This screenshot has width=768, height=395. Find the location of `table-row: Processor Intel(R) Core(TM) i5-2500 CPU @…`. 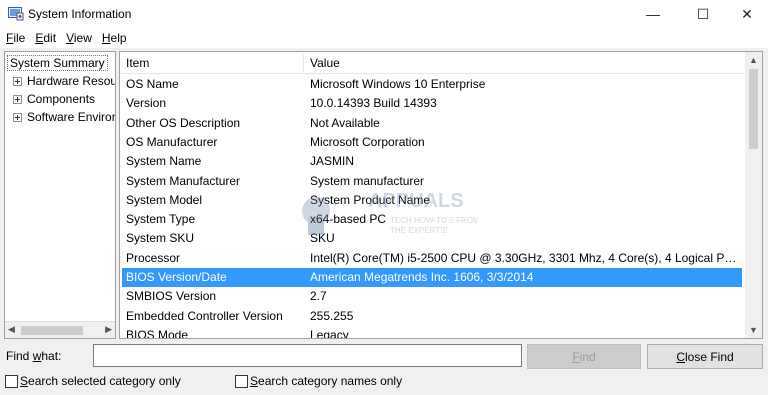

table-row: Processor Intel(R) Core(TM) i5-2500 CPU @… is located at coordinates (432, 258).